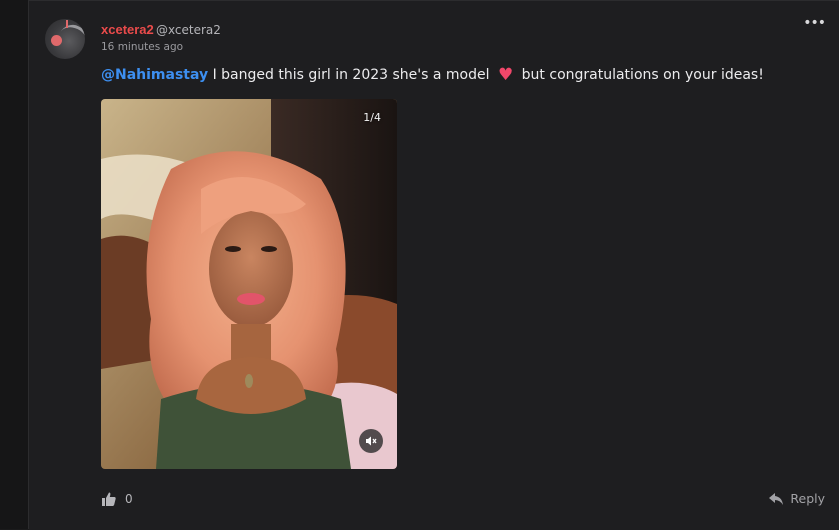 The image size is (839, 530). Describe the element at coordinates (814, 23) in the screenshot. I see `more-horizontal-icon: •••` at that location.